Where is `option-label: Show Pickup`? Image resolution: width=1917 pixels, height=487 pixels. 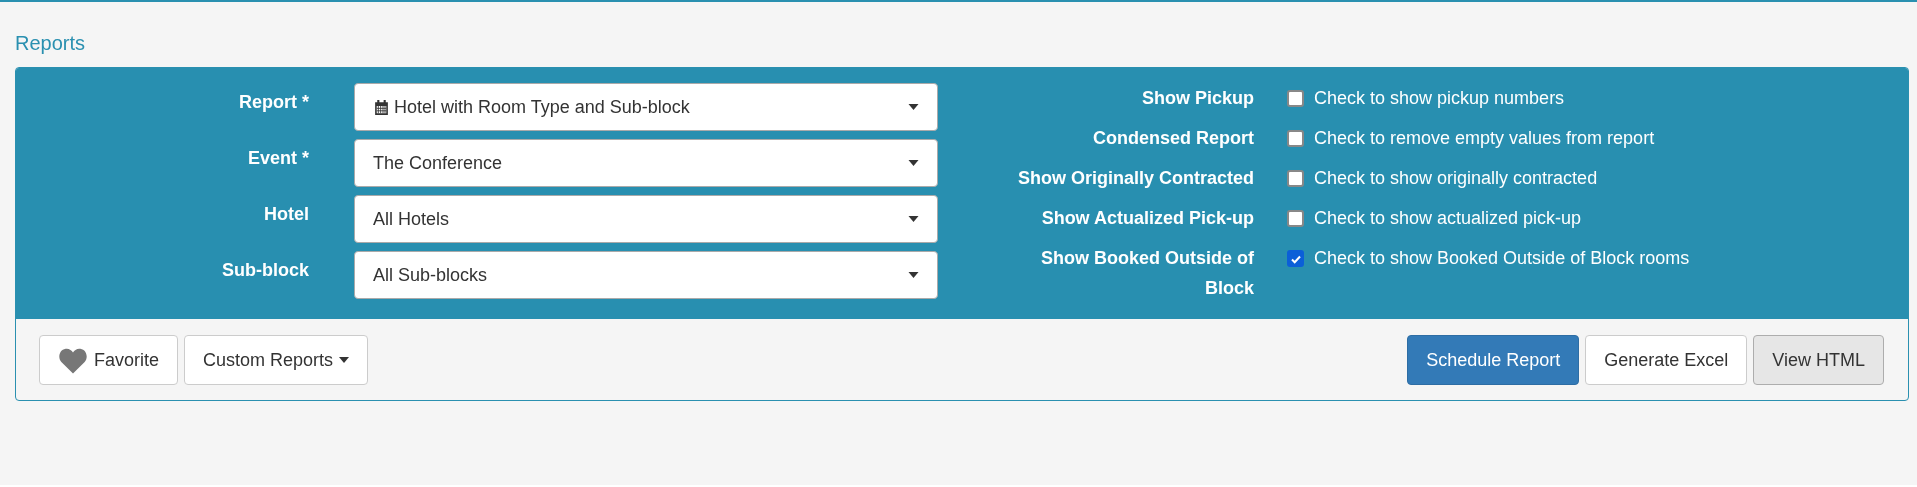
option-label: Show Pickup is located at coordinates (1197, 98).